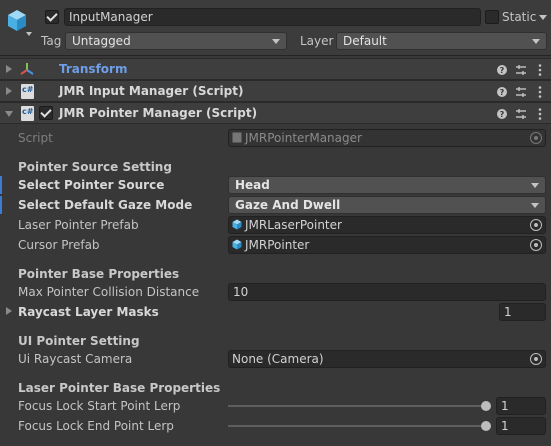  What do you see at coordinates (79, 341) in the screenshot?
I see `section-ui-pointer: UI Pointer Setting` at bounding box center [79, 341].